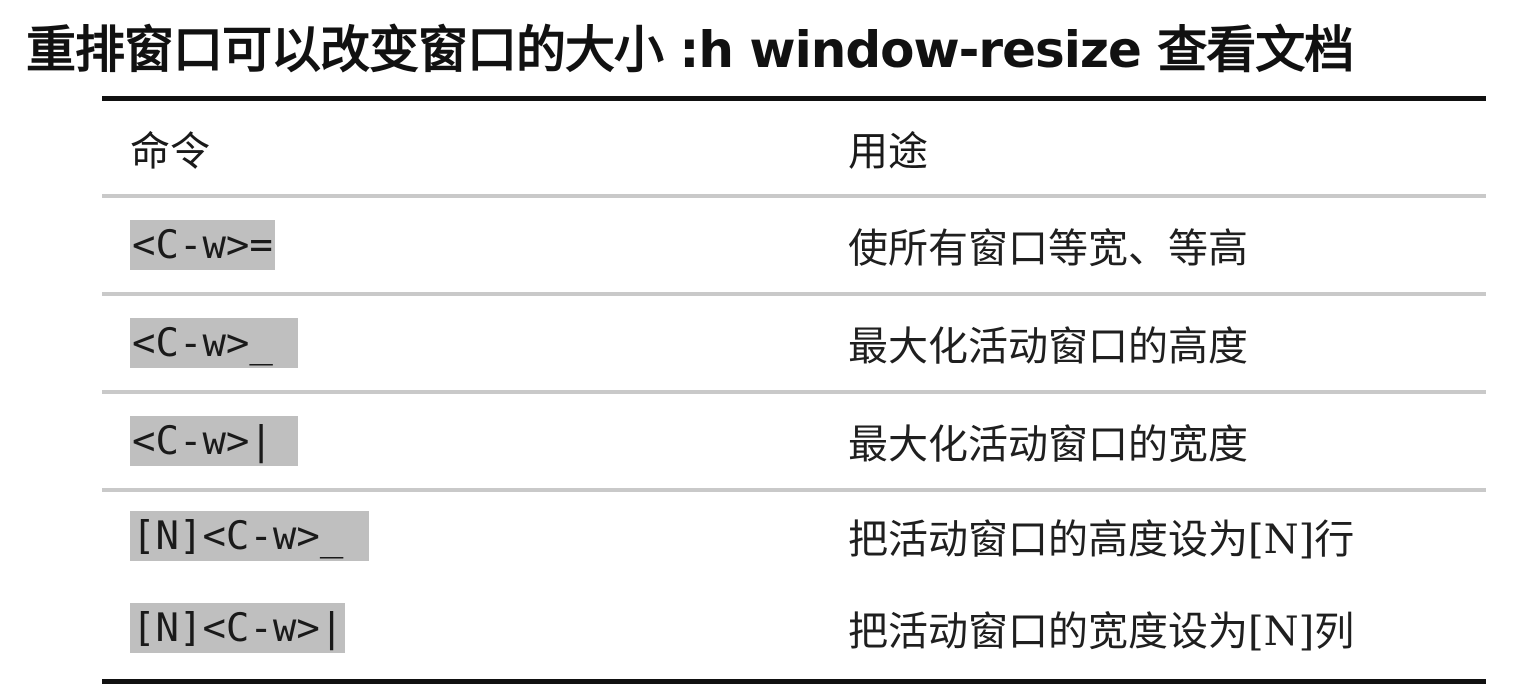 Image resolution: width=1522 pixels, height=696 pixels. I want to click on table-row: <C-w>_ 最大化活动窗口的高度, so click(794, 343).